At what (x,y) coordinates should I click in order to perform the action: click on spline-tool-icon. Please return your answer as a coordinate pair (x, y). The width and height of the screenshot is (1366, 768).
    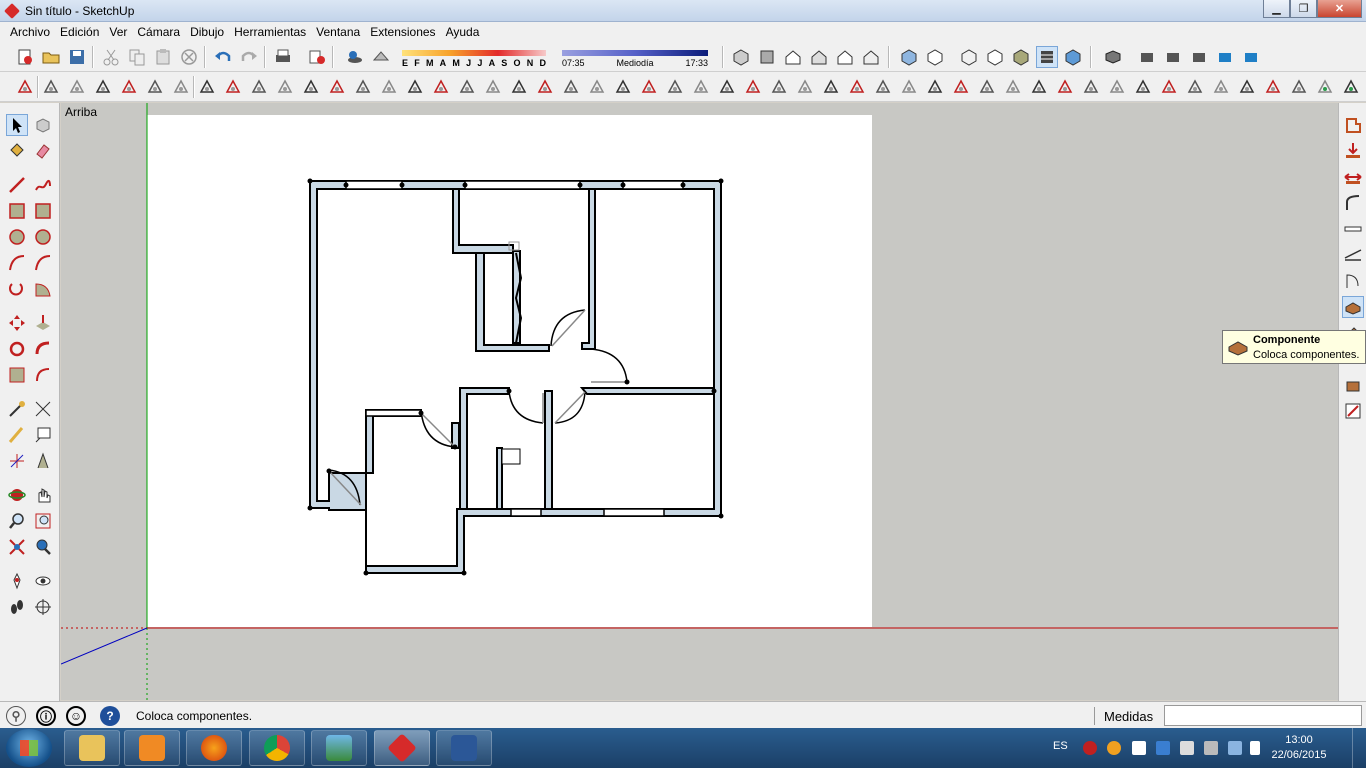
    Looking at the image, I should click on (545, 87).